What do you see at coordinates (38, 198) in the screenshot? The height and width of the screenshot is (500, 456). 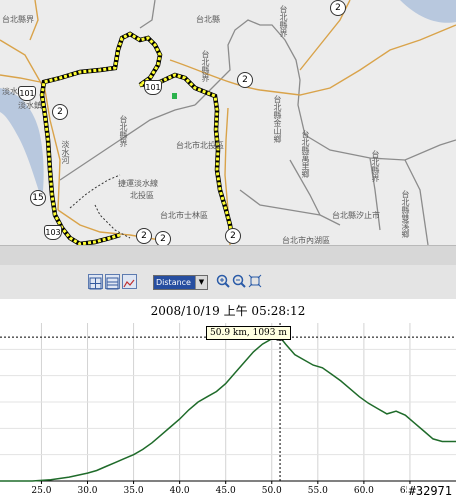 I see `road-shield: 15` at bounding box center [38, 198].